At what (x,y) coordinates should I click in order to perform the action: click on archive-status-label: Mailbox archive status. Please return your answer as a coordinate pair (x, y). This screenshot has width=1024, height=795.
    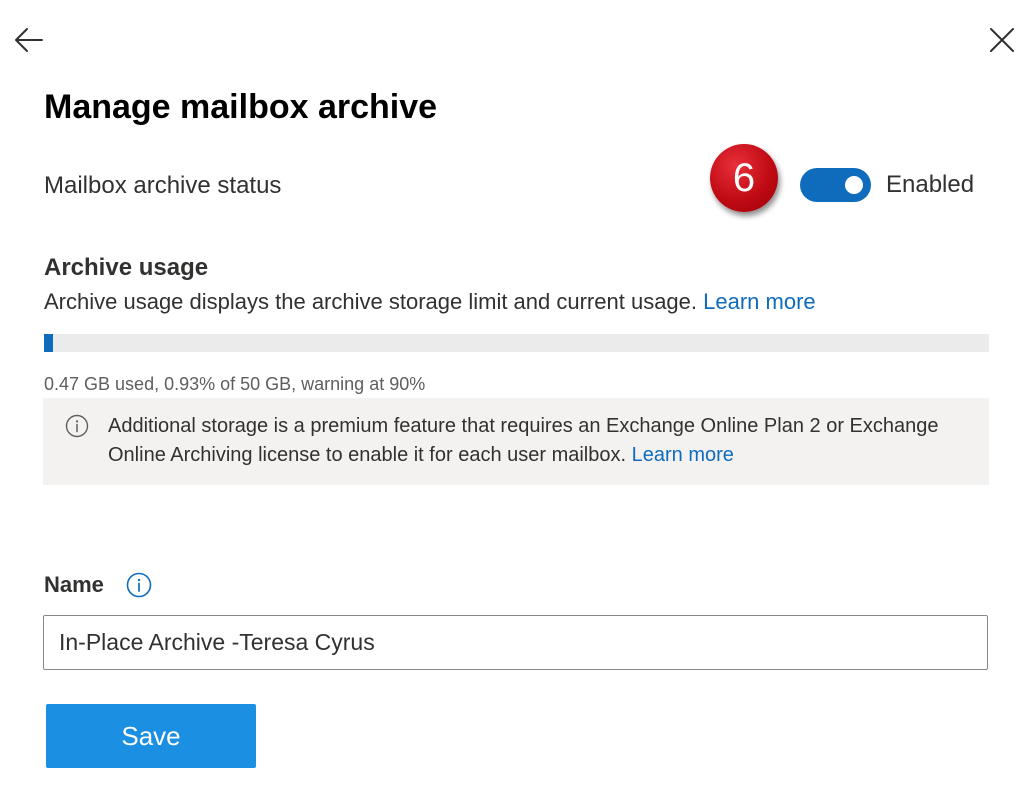
    Looking at the image, I should click on (163, 185).